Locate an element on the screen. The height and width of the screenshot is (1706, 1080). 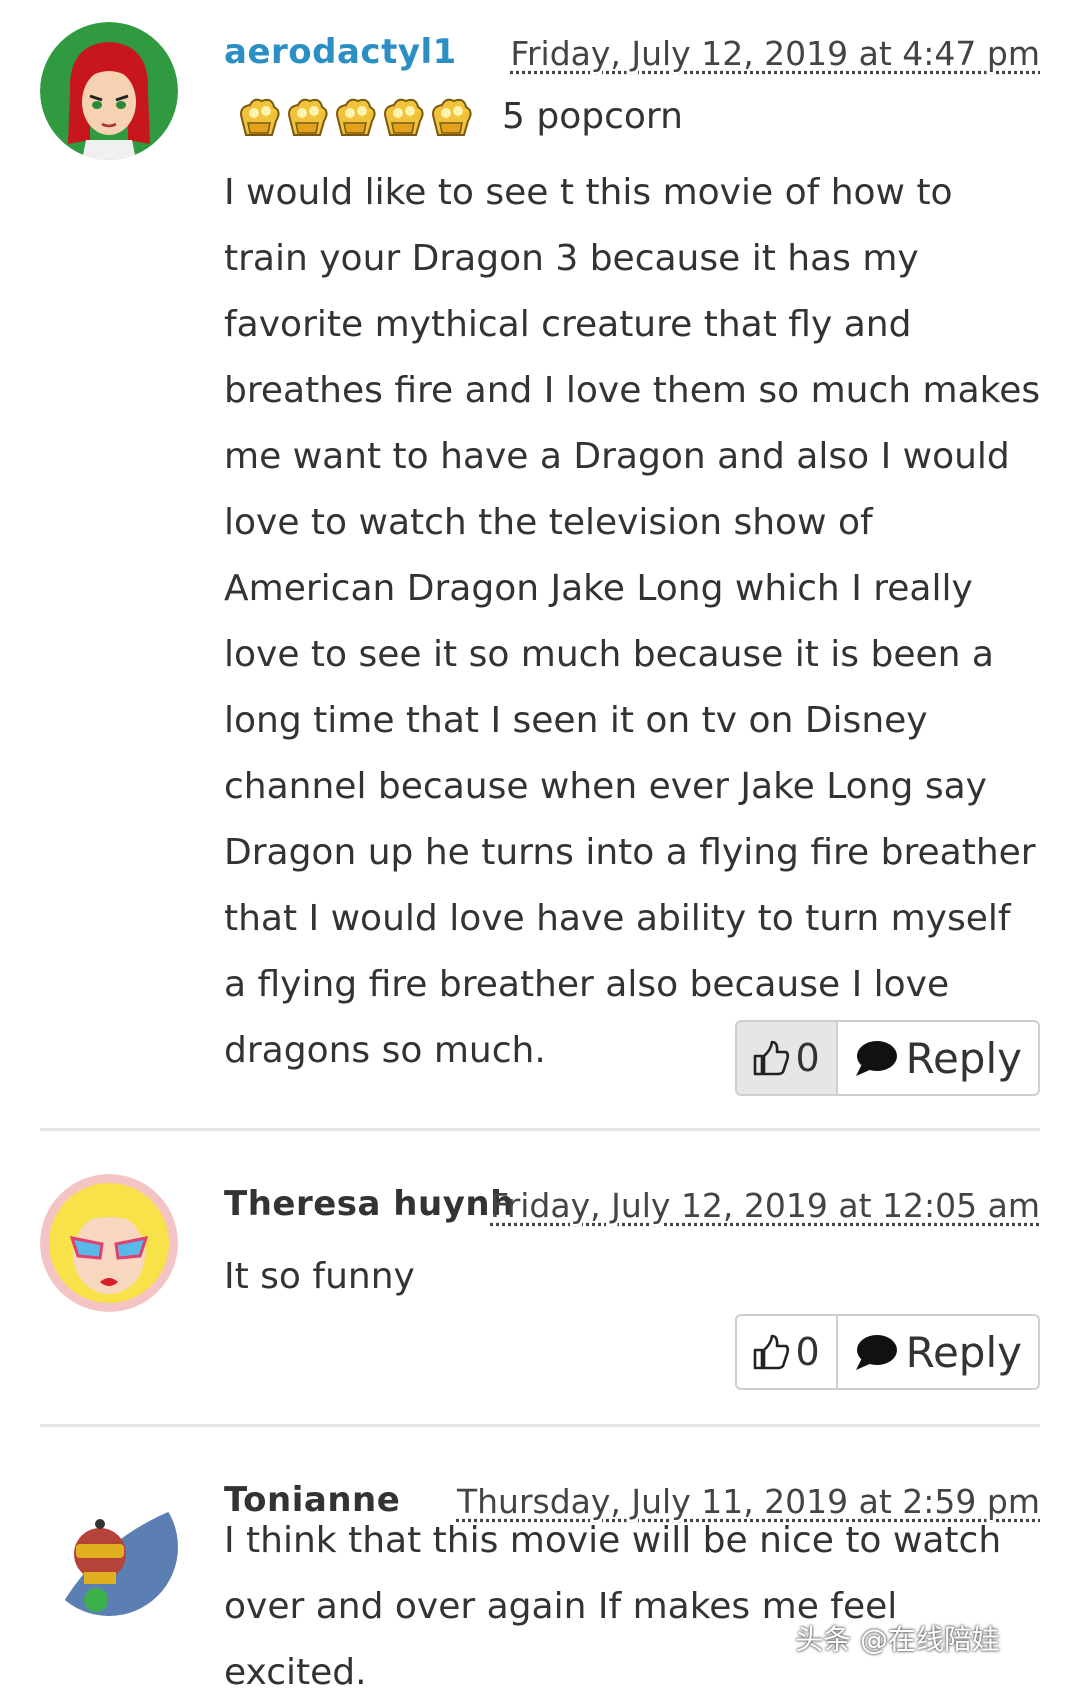
watermark-text: 头条 @在线陪娃 is located at coordinates (897, 1639).